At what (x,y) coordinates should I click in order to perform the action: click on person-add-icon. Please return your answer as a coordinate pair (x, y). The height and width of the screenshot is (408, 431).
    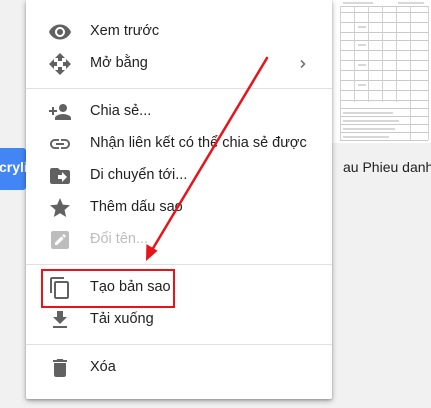
    Looking at the image, I should click on (60, 112).